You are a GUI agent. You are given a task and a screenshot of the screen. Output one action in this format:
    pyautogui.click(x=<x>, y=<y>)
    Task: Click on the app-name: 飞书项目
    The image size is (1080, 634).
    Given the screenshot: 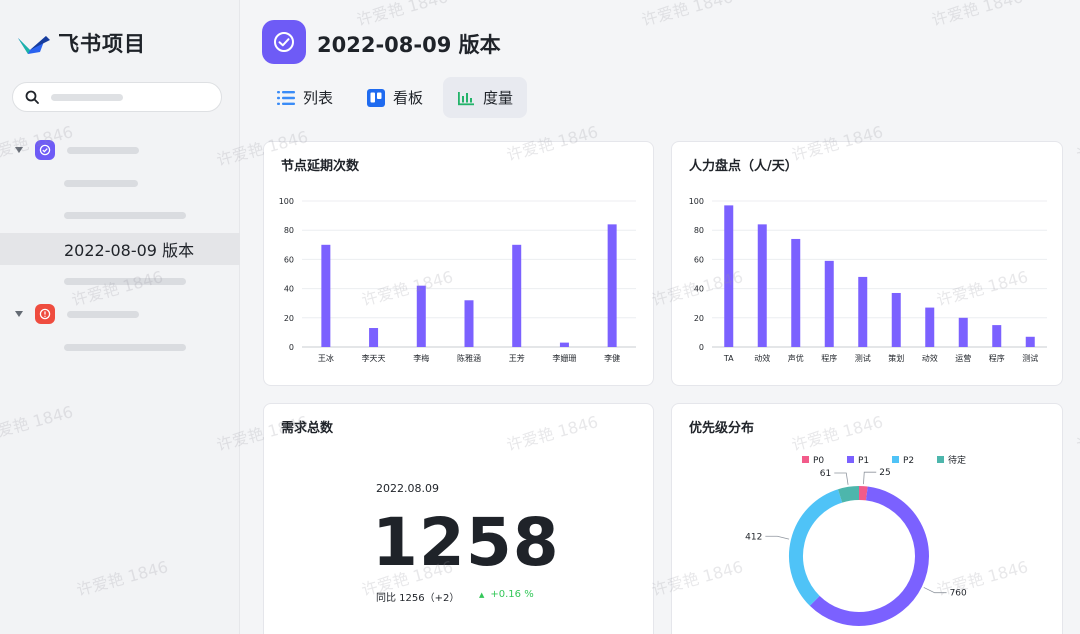 What is the action you would take?
    pyautogui.click(x=102, y=44)
    